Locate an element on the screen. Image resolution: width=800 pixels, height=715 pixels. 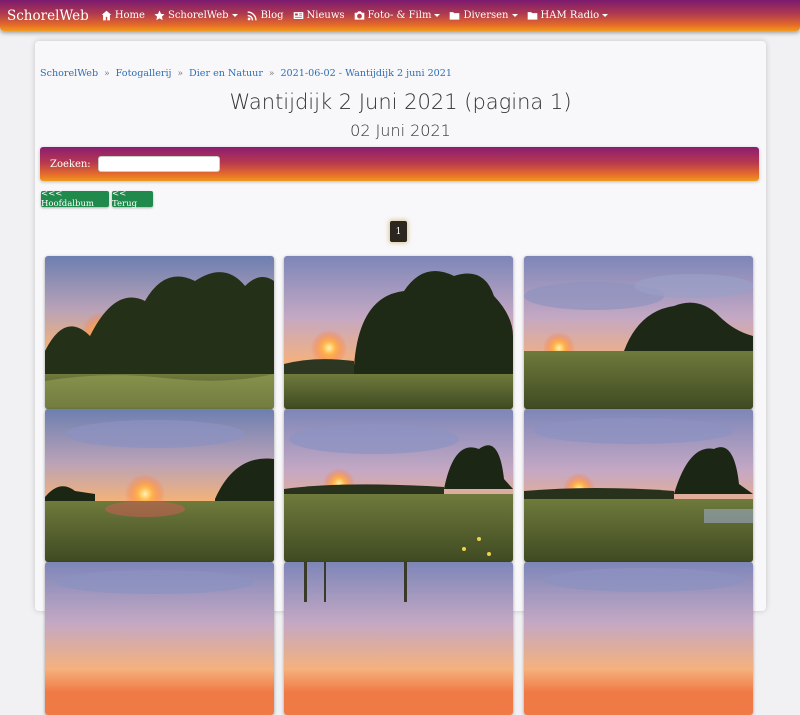
page-subtitle: 02 Juni 2021 is located at coordinates (400, 130).